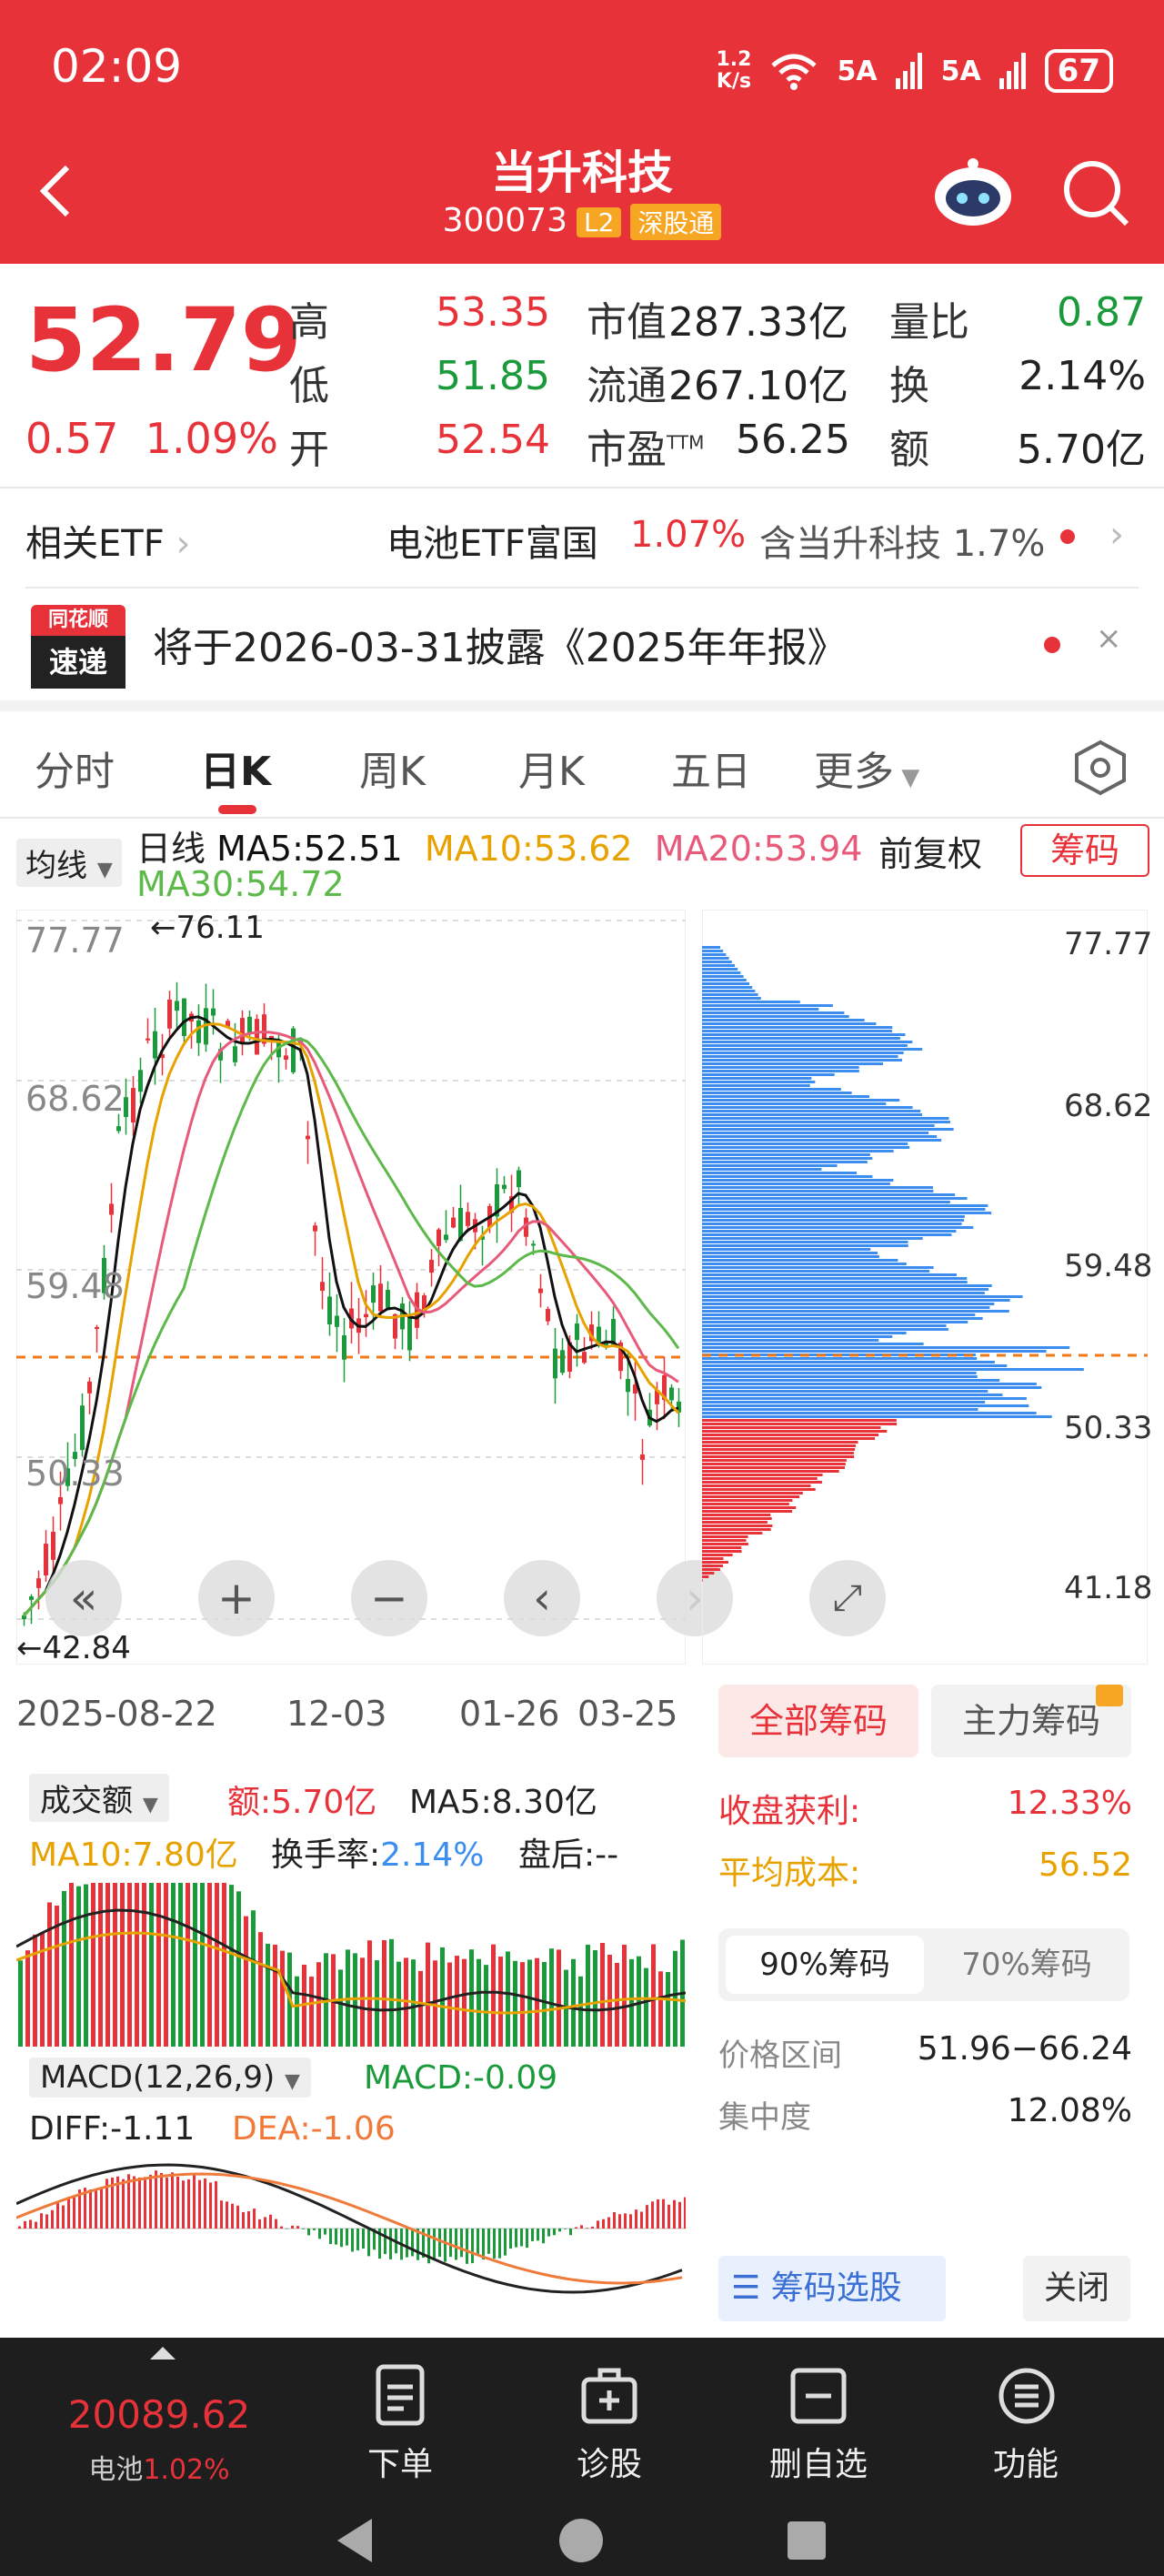  I want to click on system-recent-icon, so click(807, 2540).